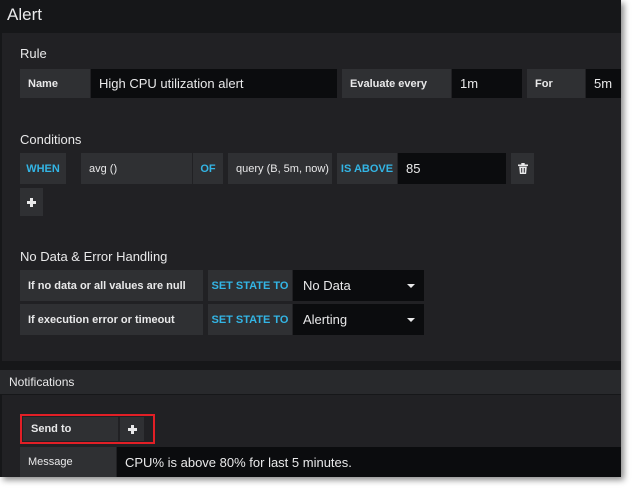  Describe the element at coordinates (369, 462) in the screenshot. I see `message-input: CPU% is above 80% for last 5 minutes.` at that location.